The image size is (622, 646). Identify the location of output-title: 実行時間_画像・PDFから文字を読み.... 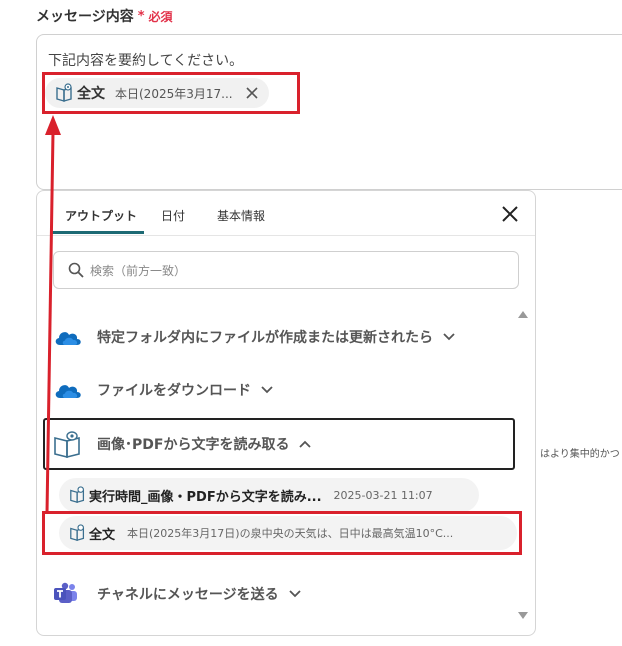
(205, 497).